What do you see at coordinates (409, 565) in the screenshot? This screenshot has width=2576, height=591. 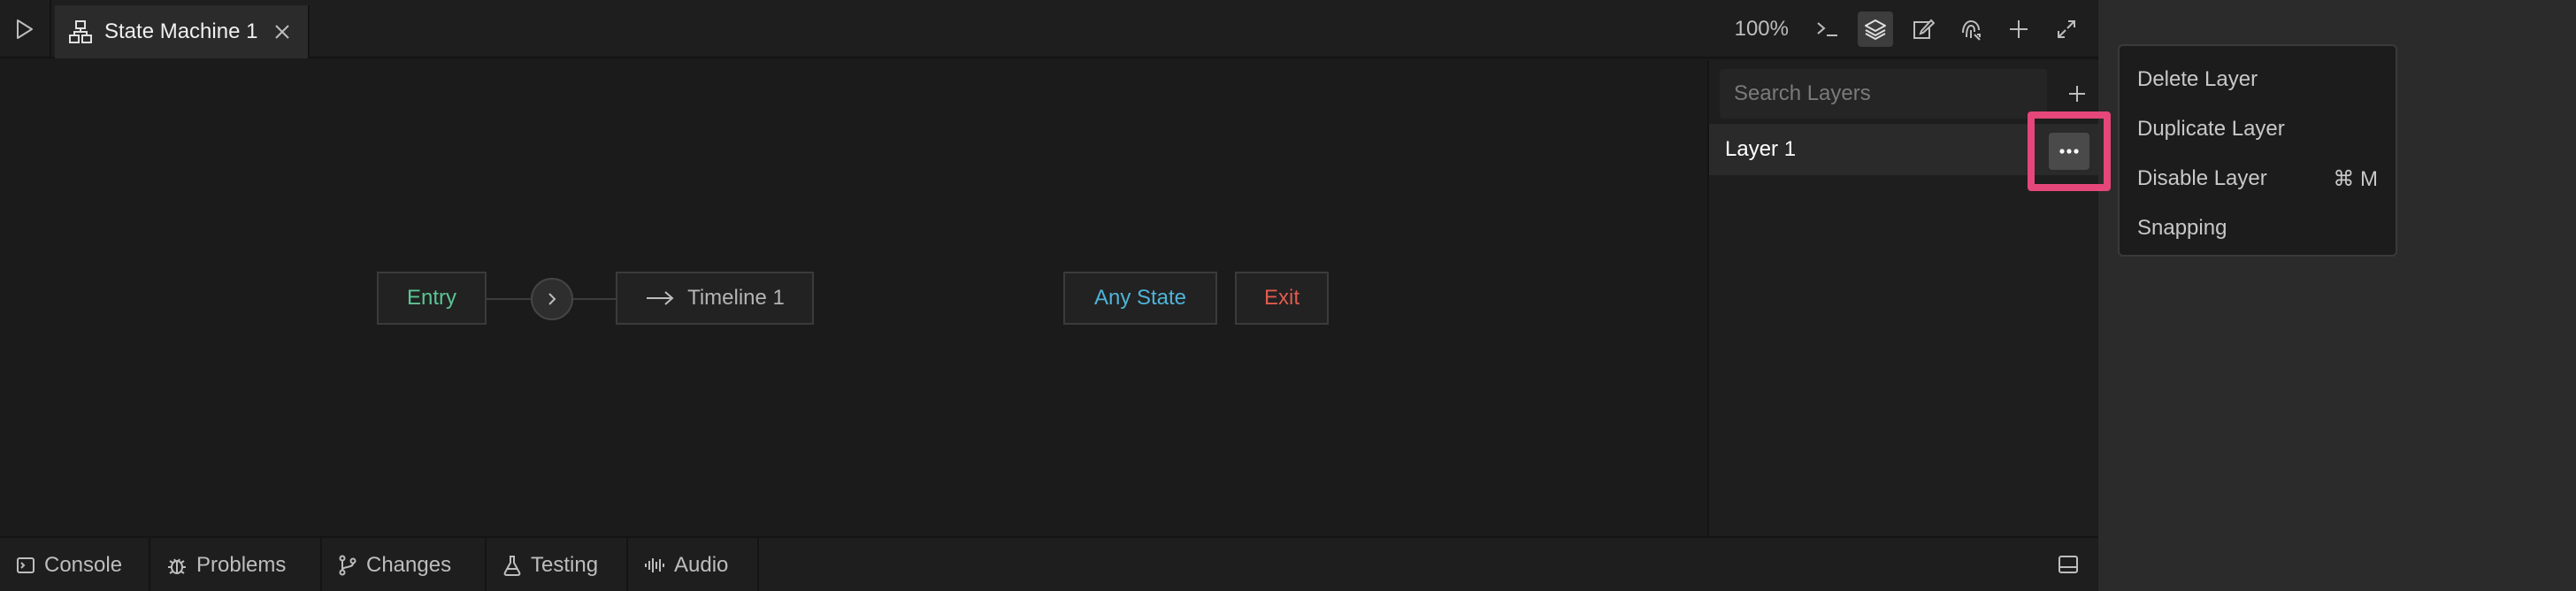 I see `tab-label: Changes` at bounding box center [409, 565].